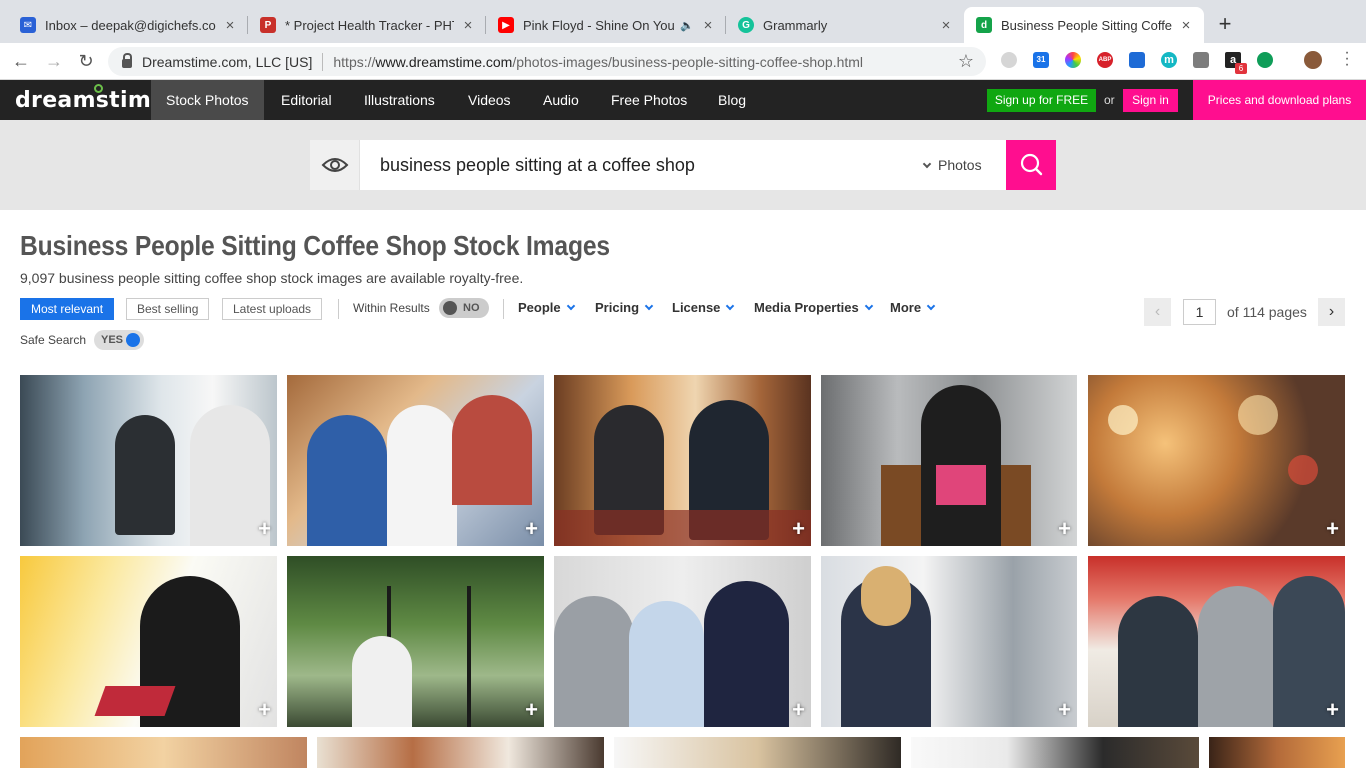  Describe the element at coordinates (1331, 312) in the screenshot. I see `next-page-button: ›` at that location.